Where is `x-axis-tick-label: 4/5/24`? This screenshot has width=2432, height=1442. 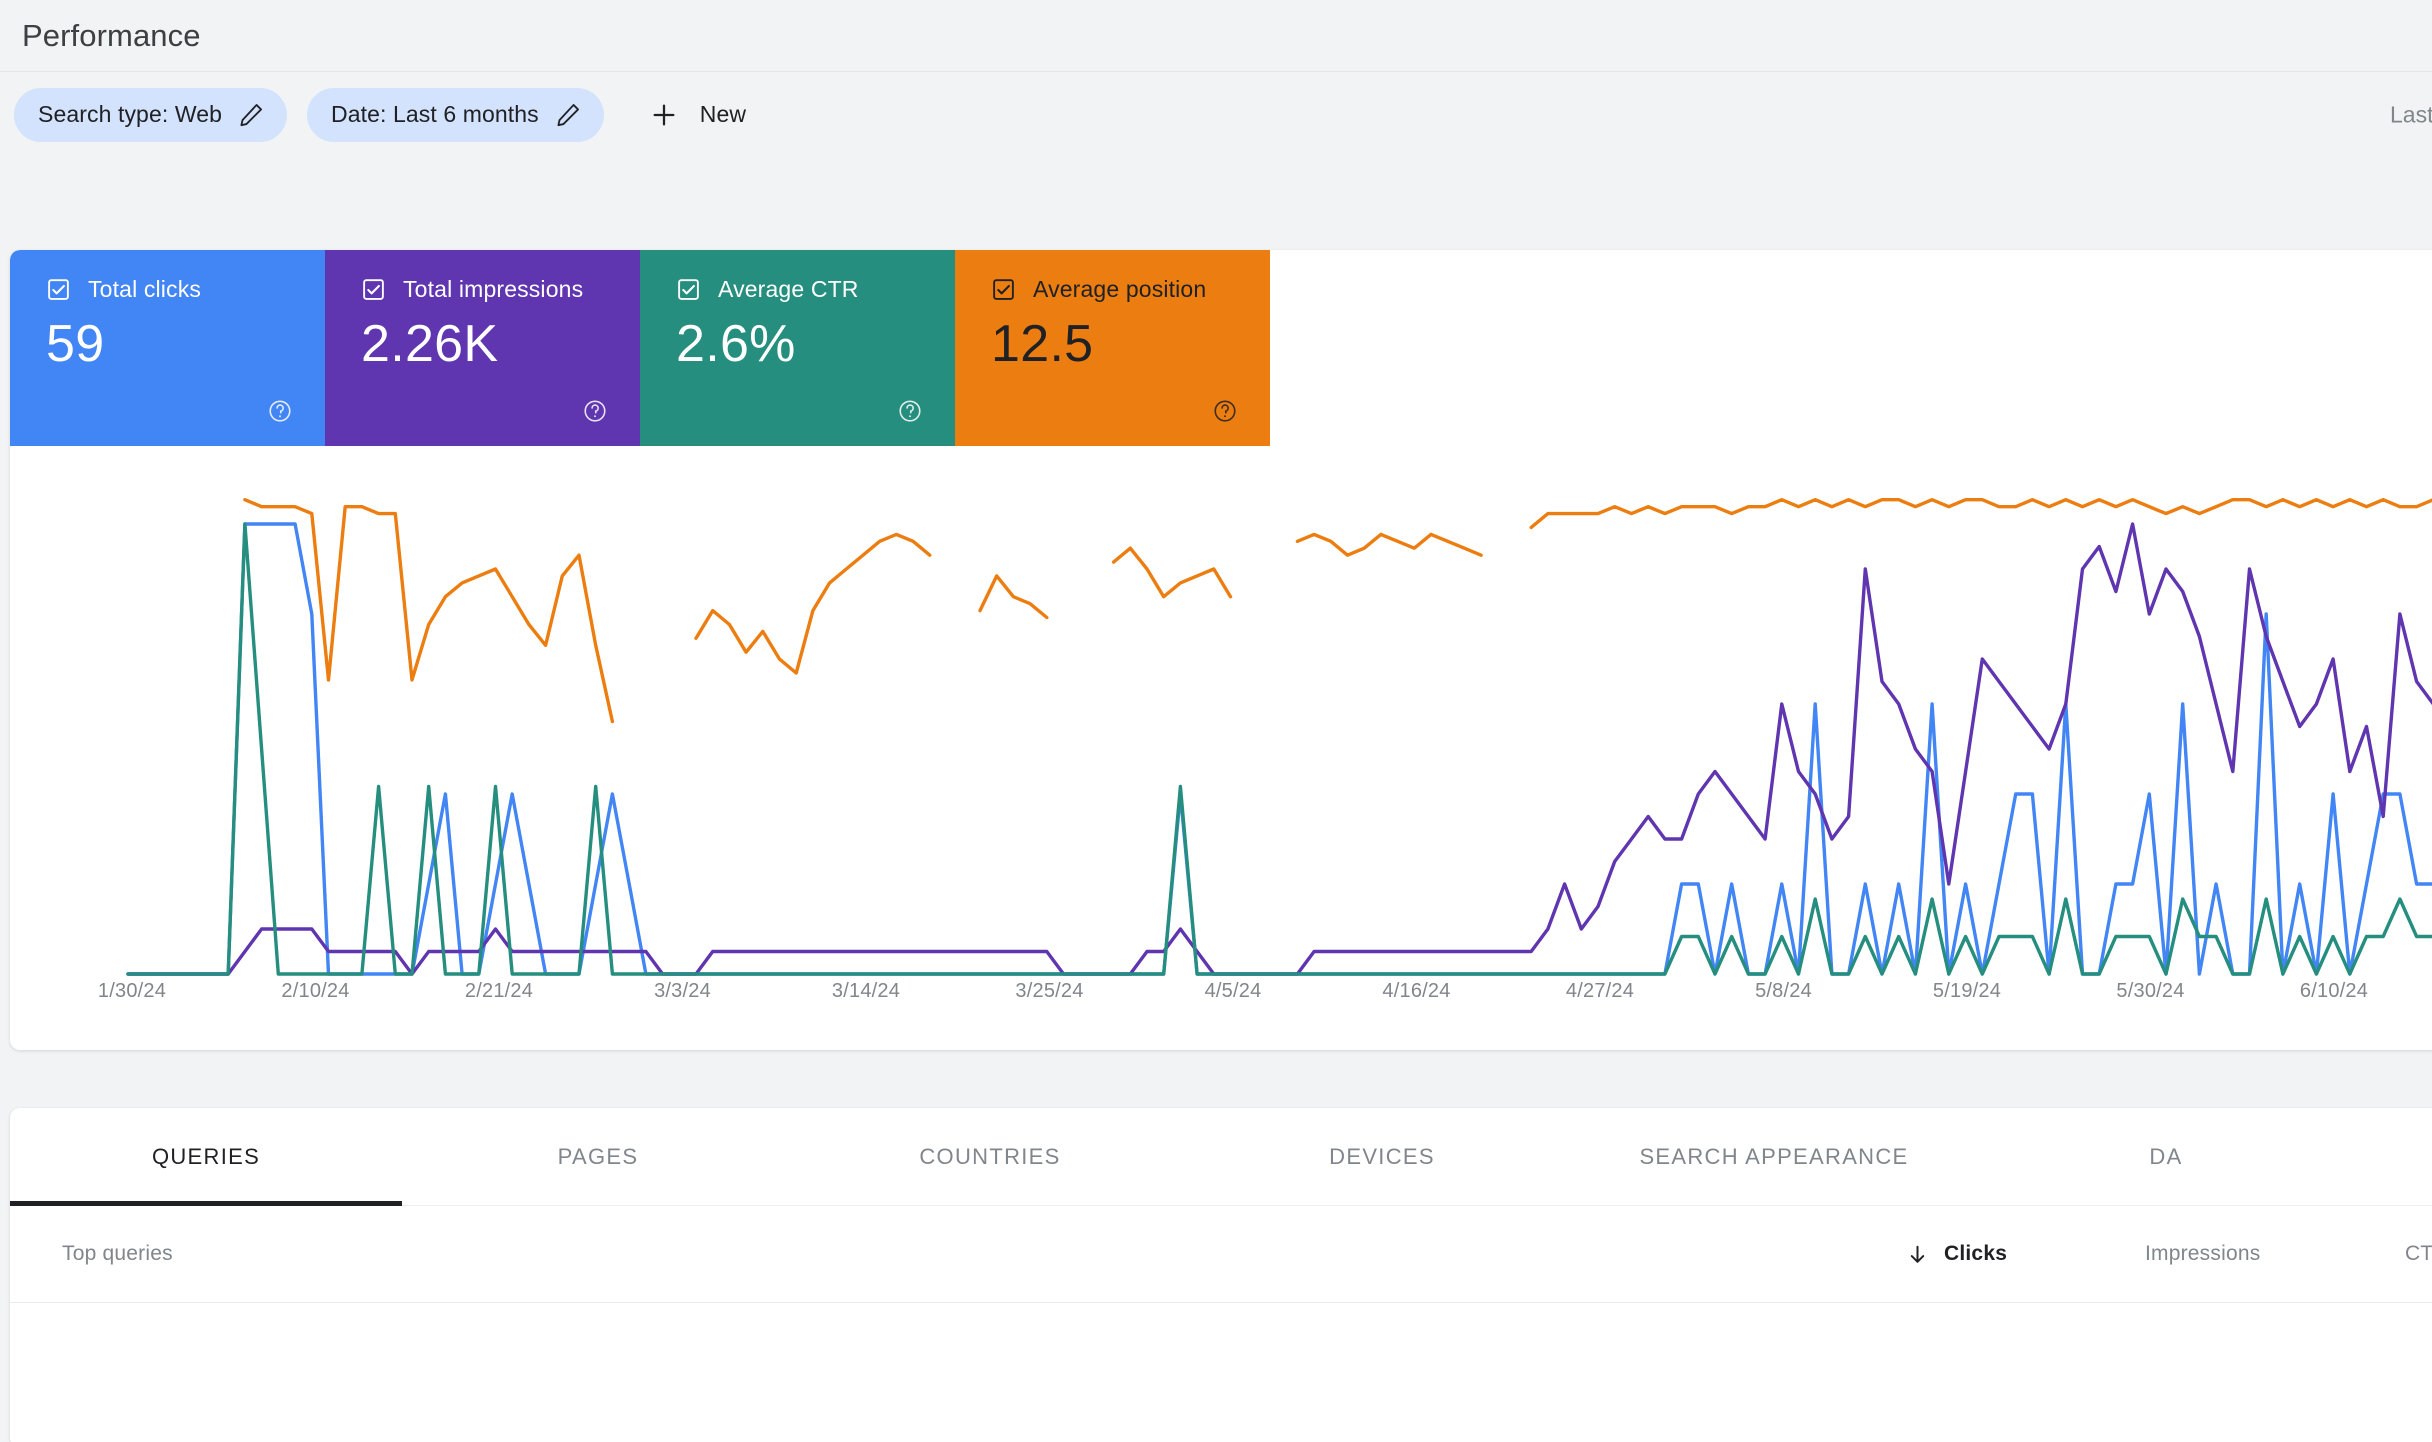
x-axis-tick-label: 4/5/24 is located at coordinates (1233, 991).